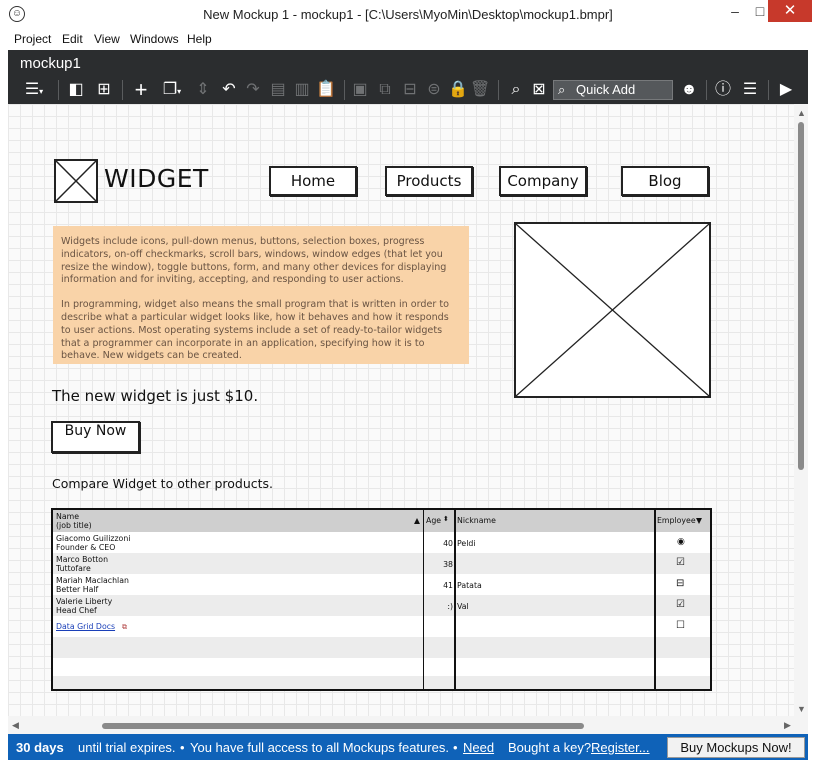  What do you see at coordinates (736, 747) in the screenshot?
I see `buy-mockups-now-button: Buy Mockups Now!` at bounding box center [736, 747].